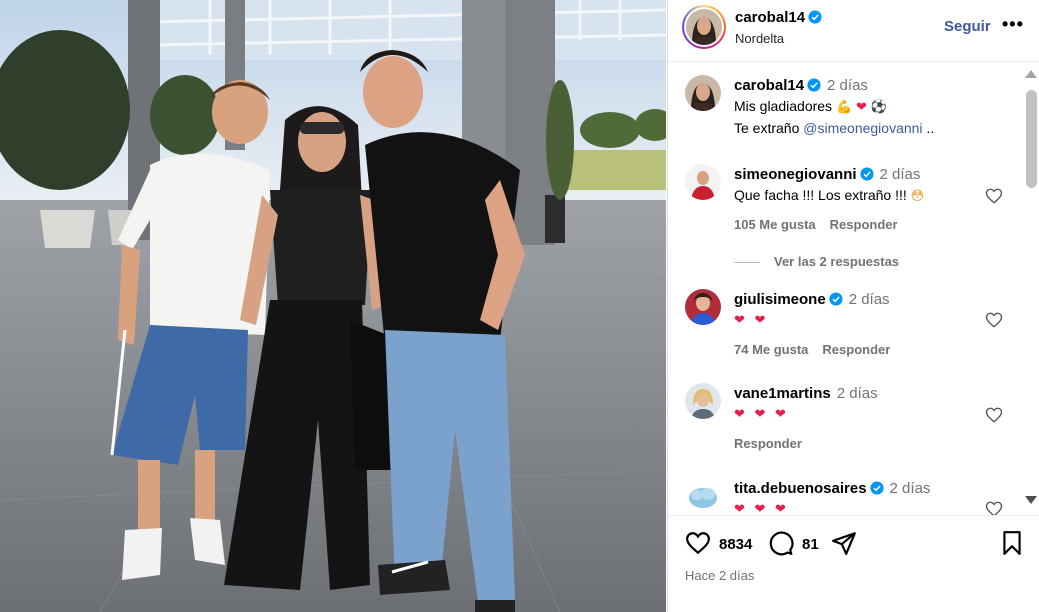  What do you see at coordinates (1012, 543) in the screenshot?
I see `save-bookmark-icon` at bounding box center [1012, 543].